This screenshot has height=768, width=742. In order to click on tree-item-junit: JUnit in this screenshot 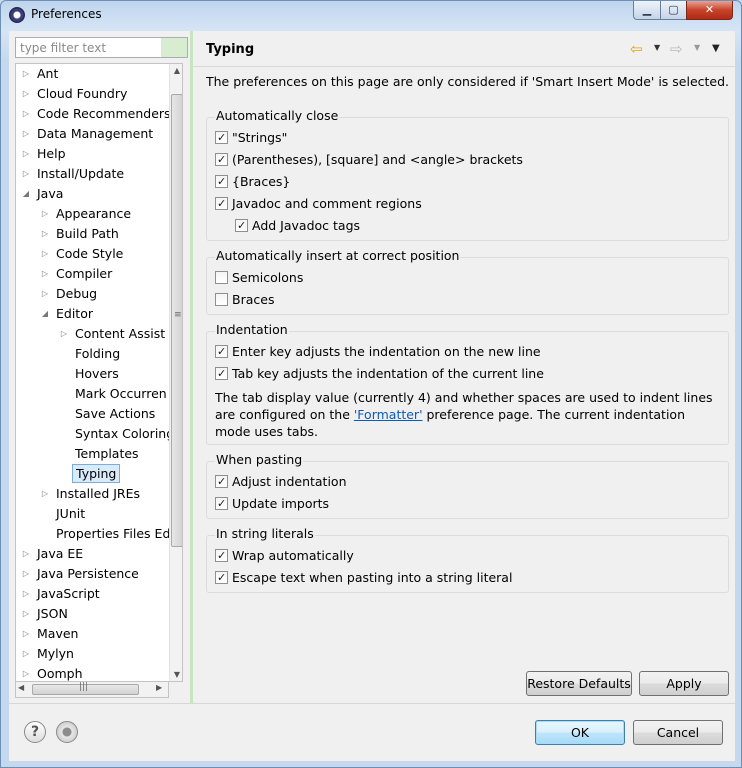, I will do `click(70, 514)`.